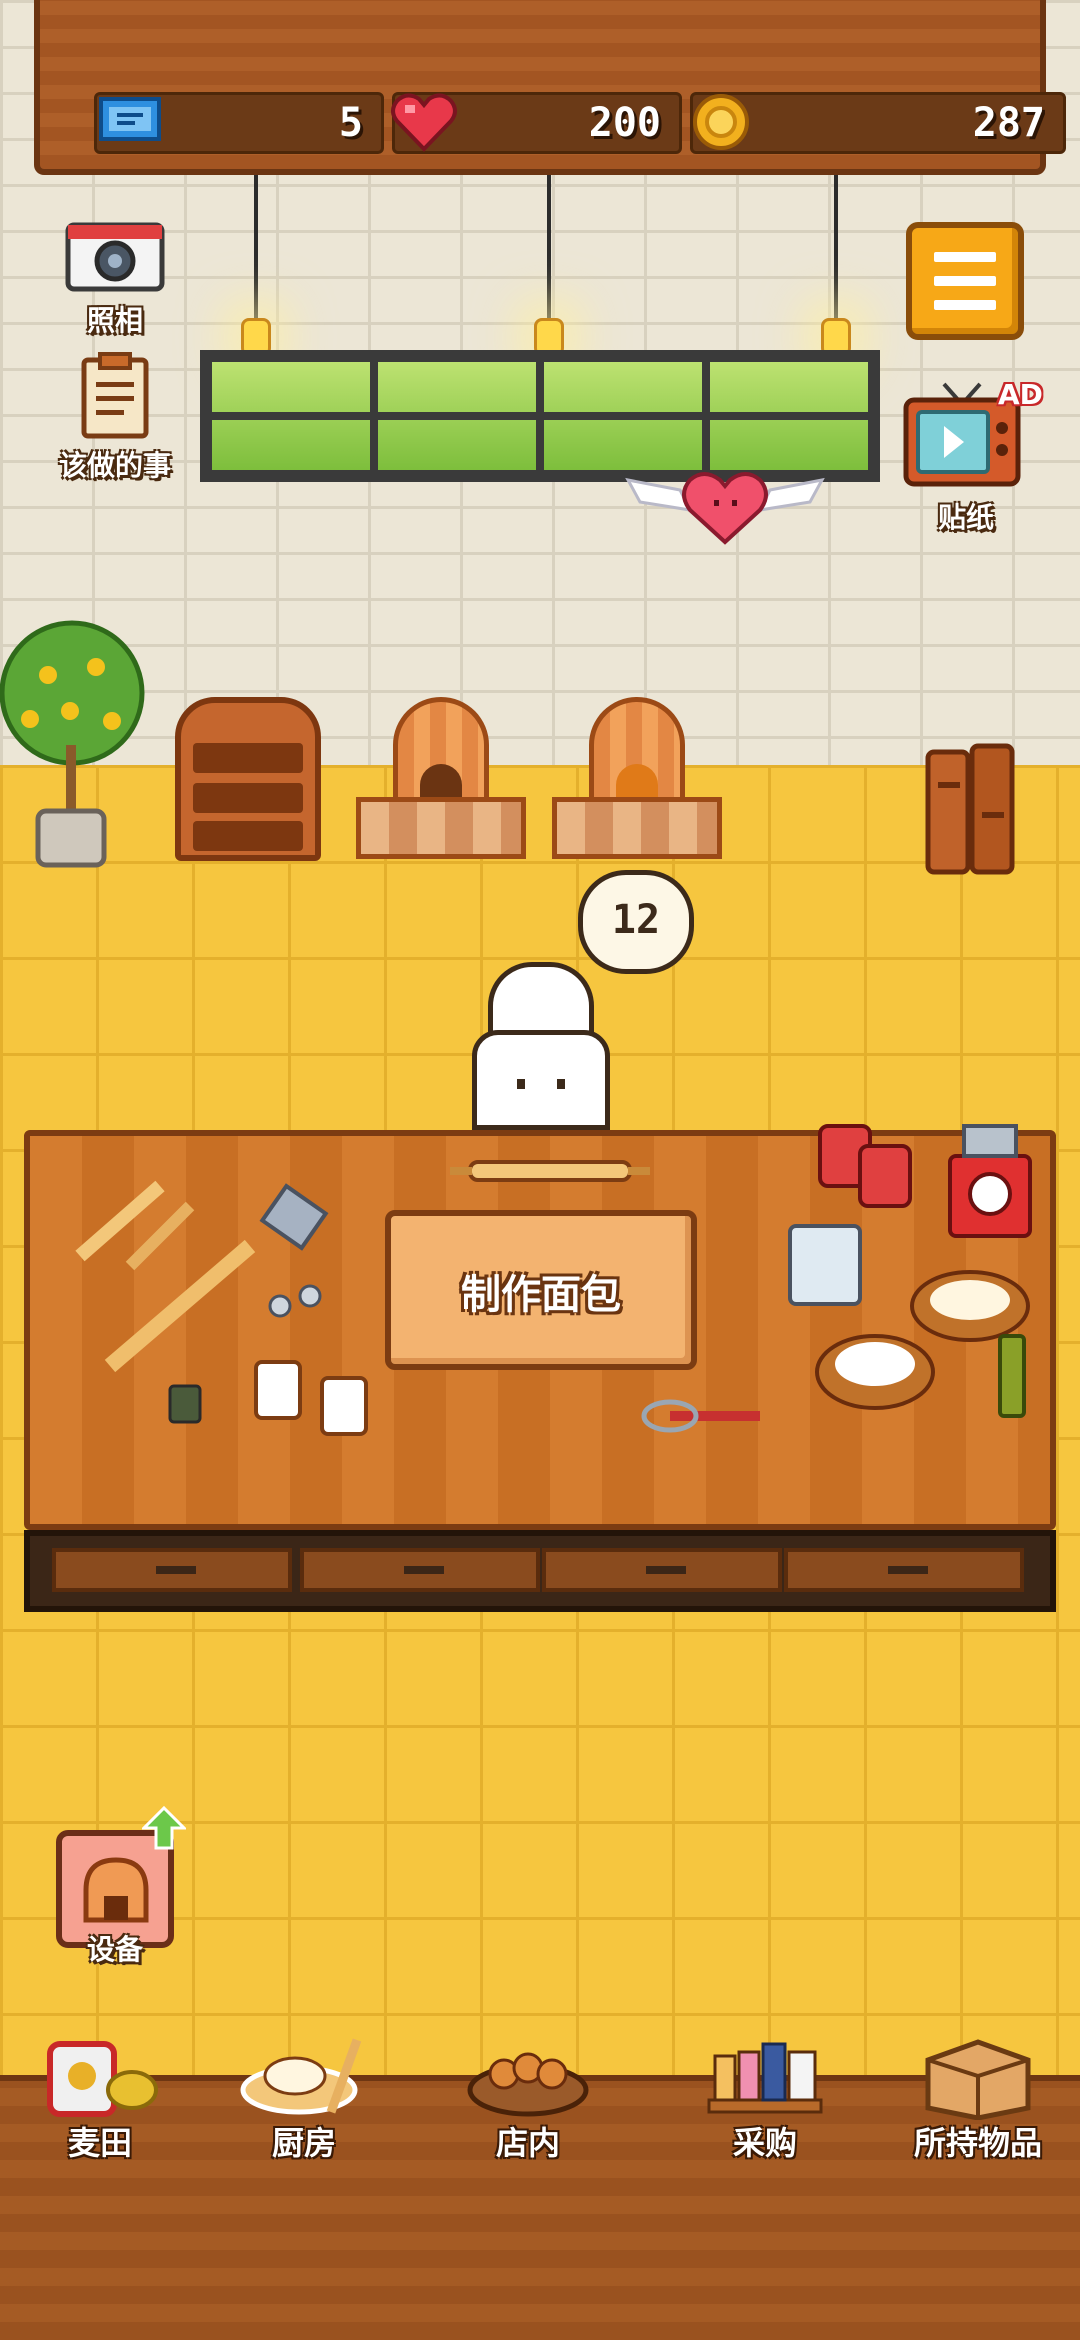 The image size is (1080, 2340). I want to click on stats-board: 5 200 287, so click(550, 87).